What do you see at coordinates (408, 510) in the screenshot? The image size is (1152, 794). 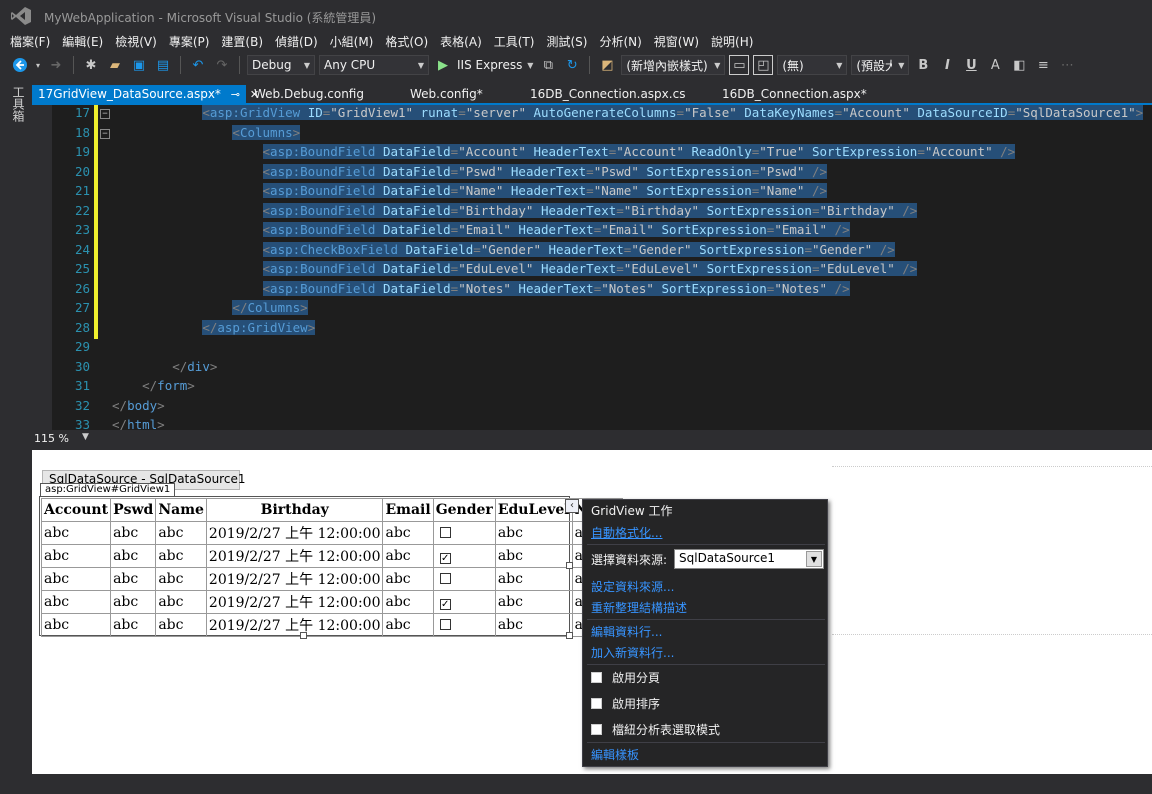 I see `column-header-email: Email` at bounding box center [408, 510].